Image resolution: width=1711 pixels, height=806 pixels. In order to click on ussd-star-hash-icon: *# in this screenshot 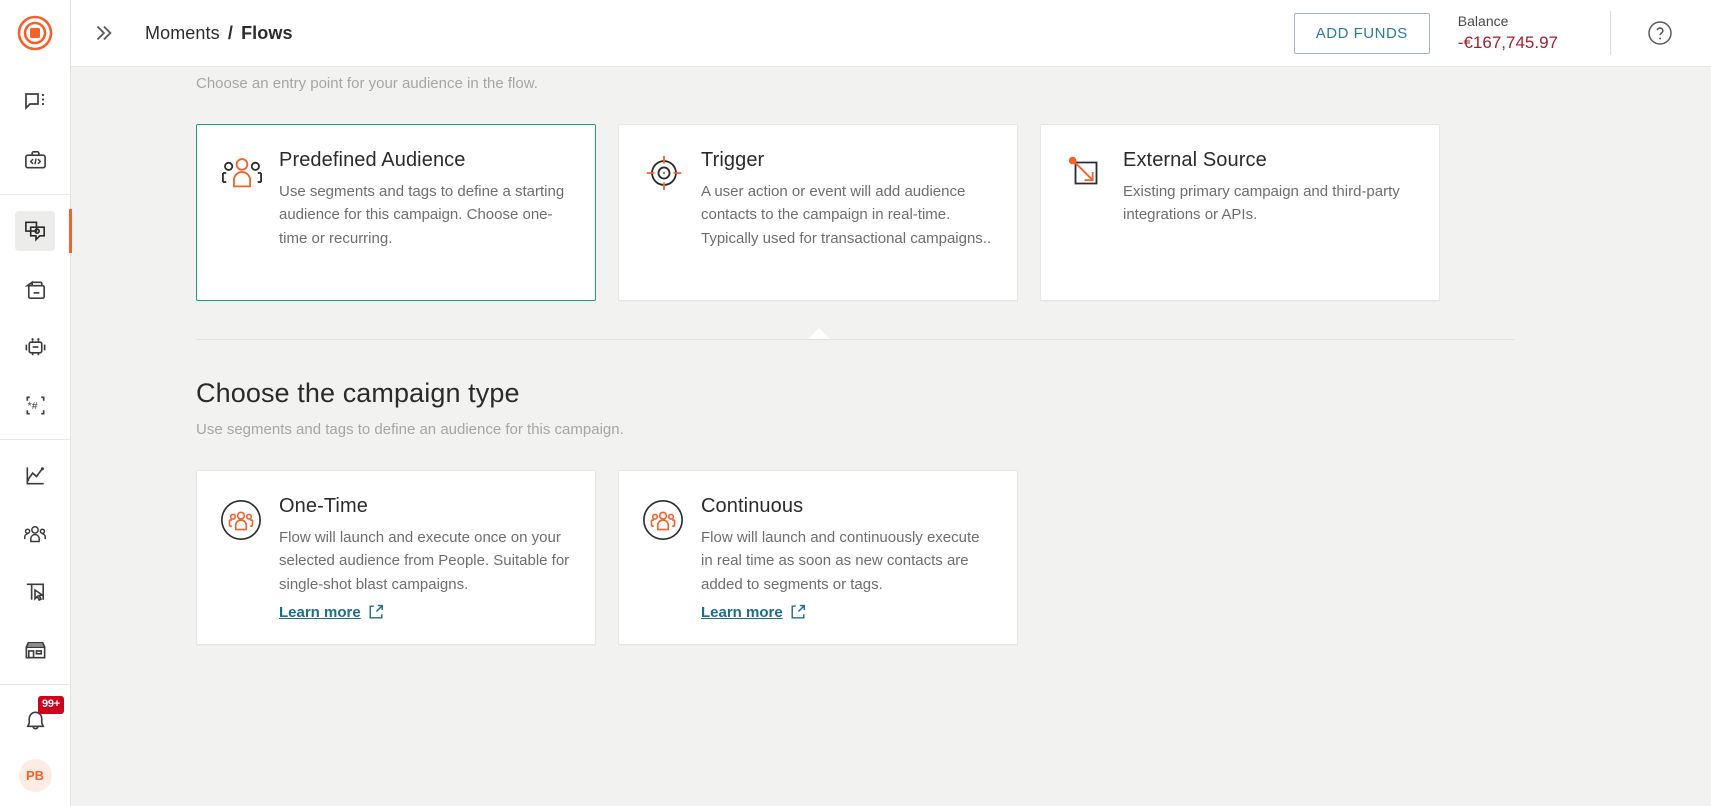, I will do `click(35, 405)`.